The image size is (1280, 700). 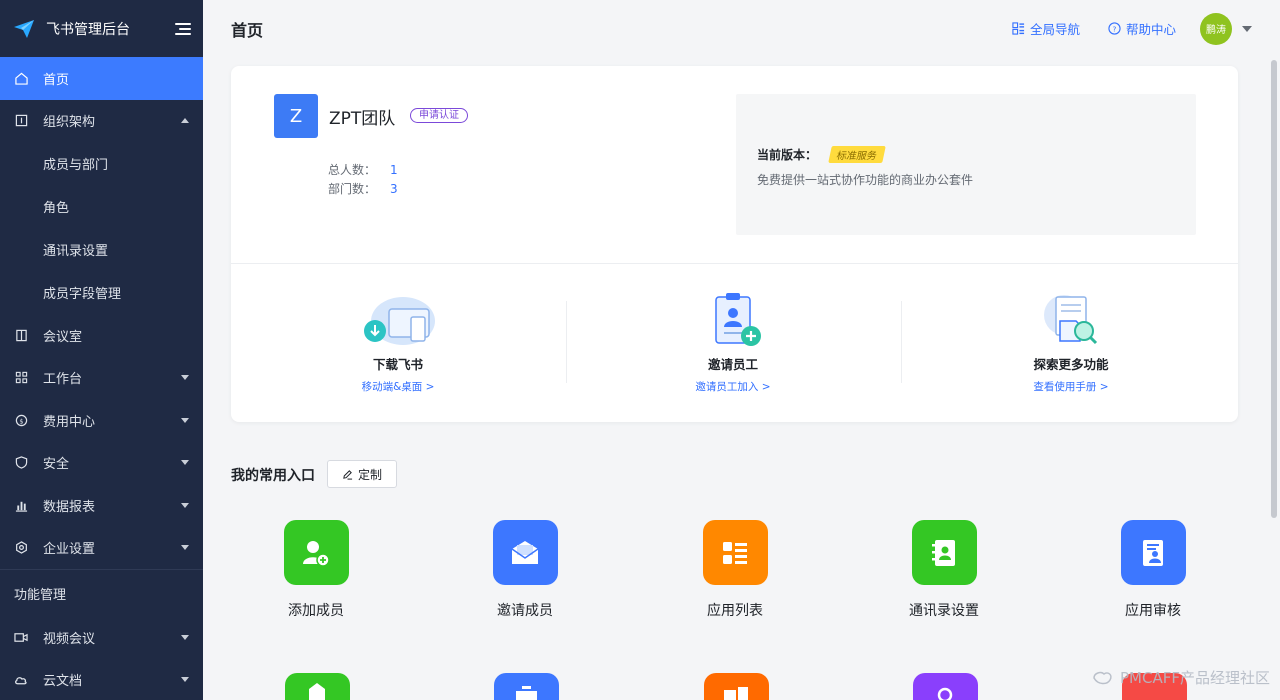 What do you see at coordinates (439, 115) in the screenshot?
I see `apply-certification-tag: 申请认证` at bounding box center [439, 115].